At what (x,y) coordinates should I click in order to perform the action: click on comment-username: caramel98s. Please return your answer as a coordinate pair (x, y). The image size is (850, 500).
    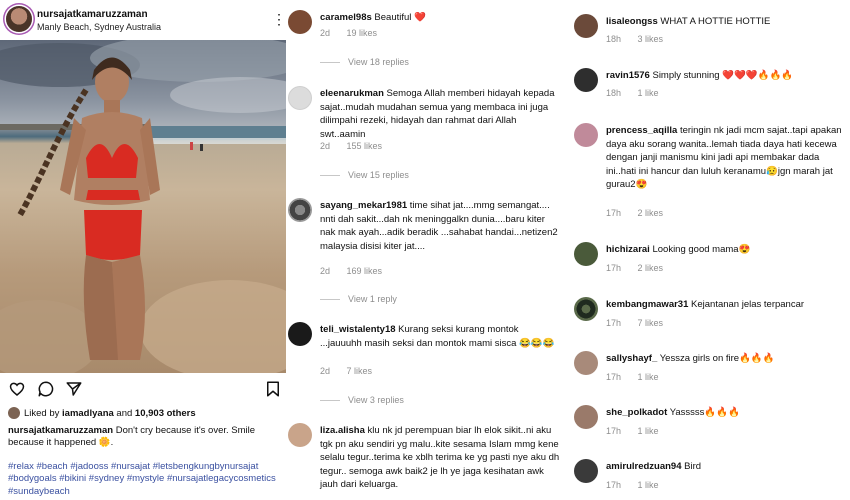
    Looking at the image, I should click on (346, 17).